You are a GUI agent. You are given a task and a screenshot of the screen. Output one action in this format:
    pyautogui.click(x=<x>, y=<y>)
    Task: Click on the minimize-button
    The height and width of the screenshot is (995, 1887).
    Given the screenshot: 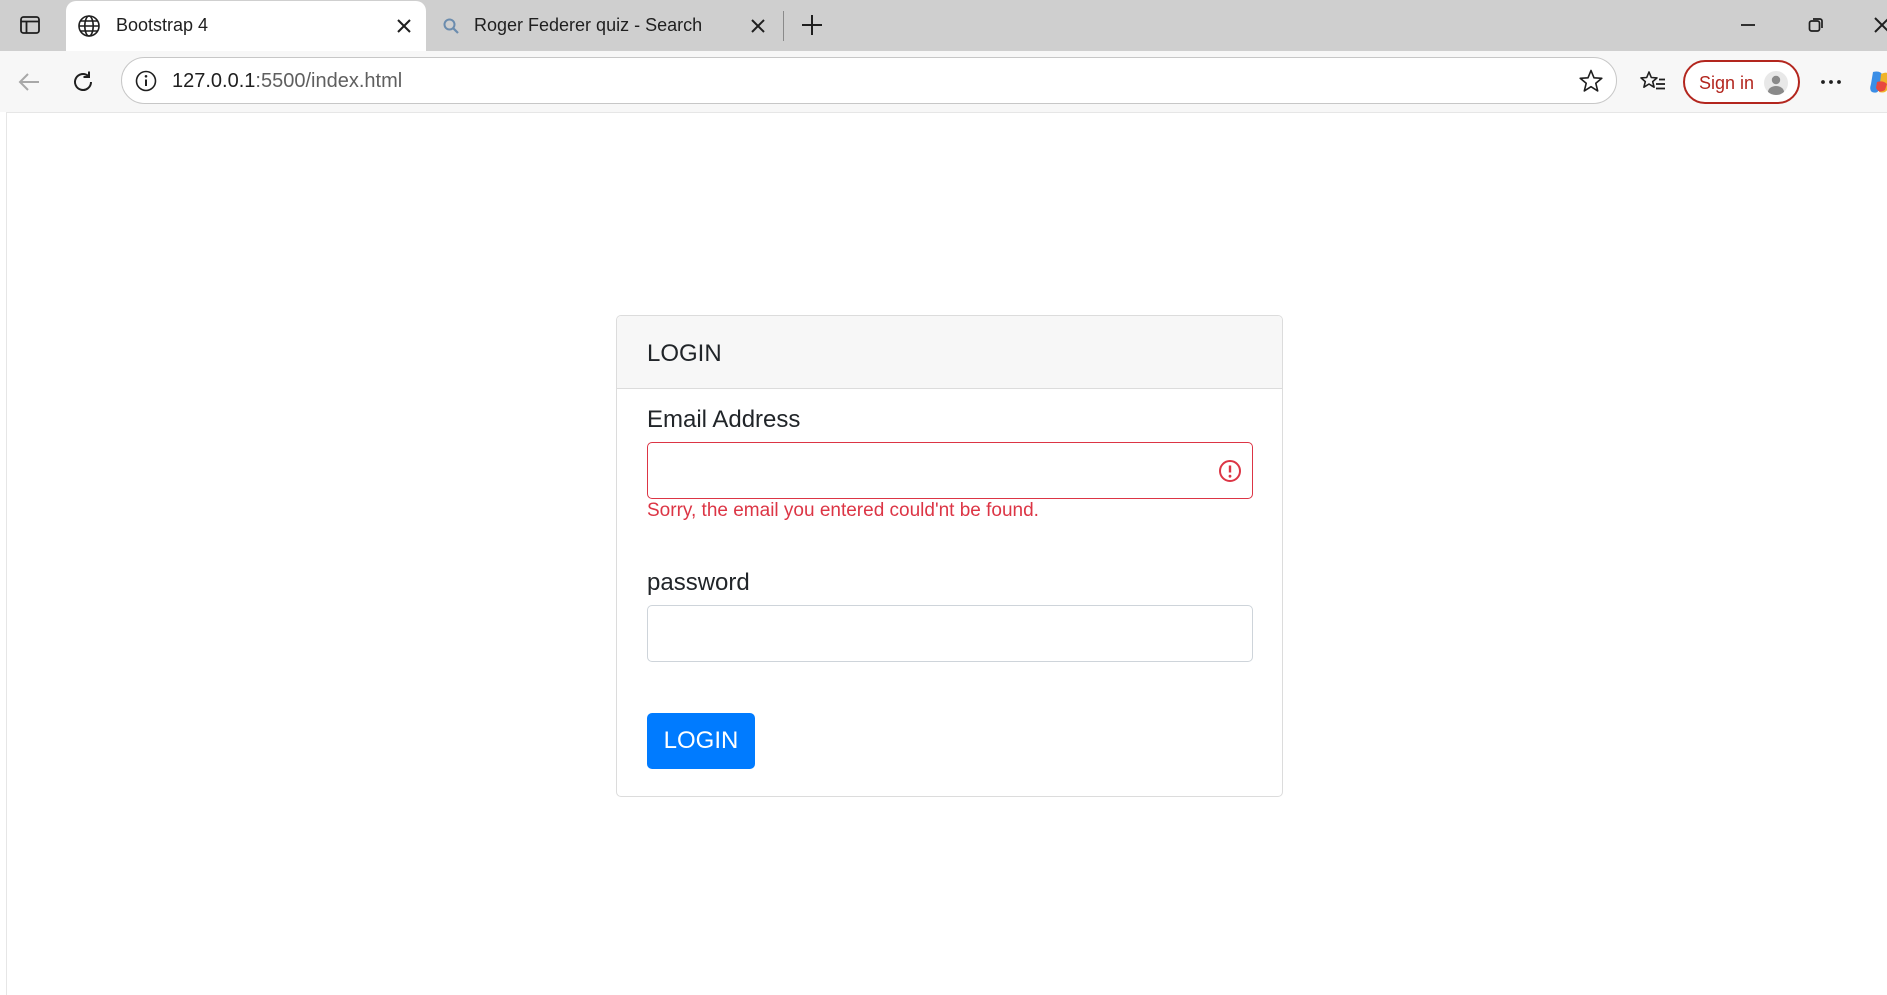 What is the action you would take?
    pyautogui.click(x=1748, y=25)
    